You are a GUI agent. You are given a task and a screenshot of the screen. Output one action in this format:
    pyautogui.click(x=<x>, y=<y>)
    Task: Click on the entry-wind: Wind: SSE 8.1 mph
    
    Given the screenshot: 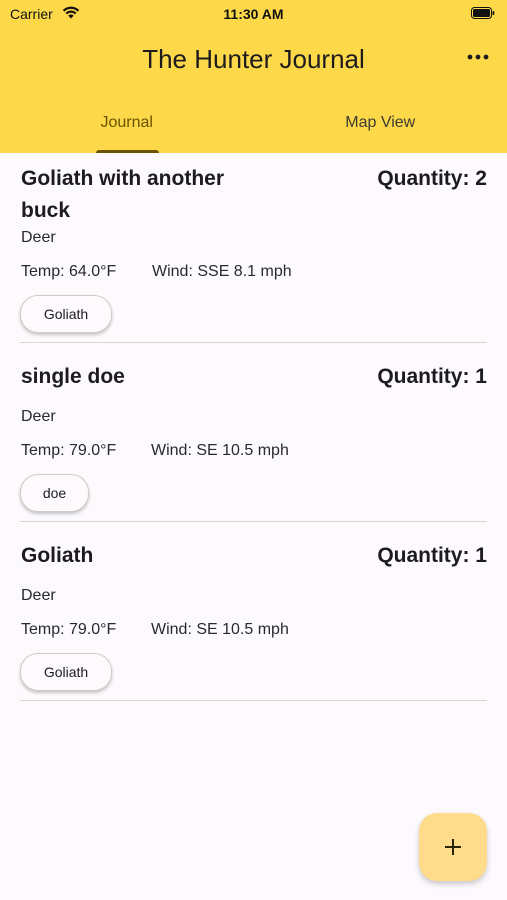 What is the action you would take?
    pyautogui.click(x=222, y=271)
    